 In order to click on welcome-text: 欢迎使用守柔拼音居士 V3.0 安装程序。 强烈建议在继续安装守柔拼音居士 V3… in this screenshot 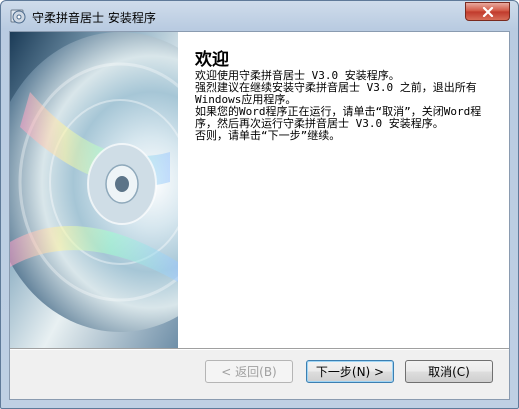, I will do `click(345, 106)`.